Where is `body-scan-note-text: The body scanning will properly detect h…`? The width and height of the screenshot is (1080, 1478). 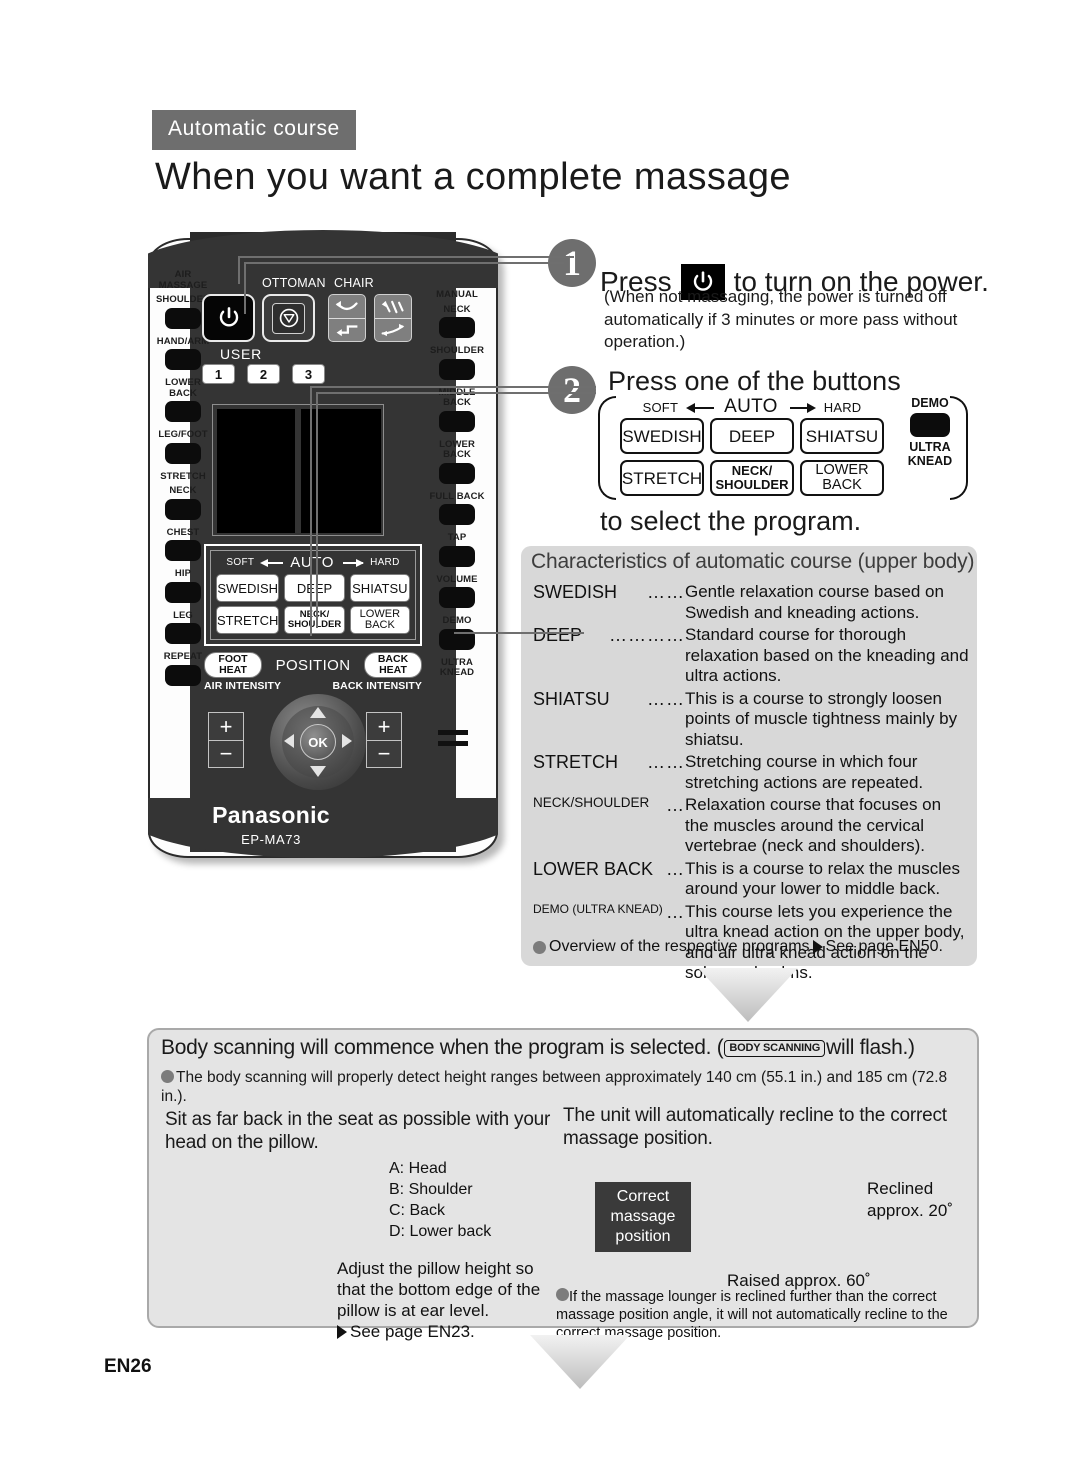 body-scan-note-text: The body scanning will properly detect h… is located at coordinates (554, 1087).